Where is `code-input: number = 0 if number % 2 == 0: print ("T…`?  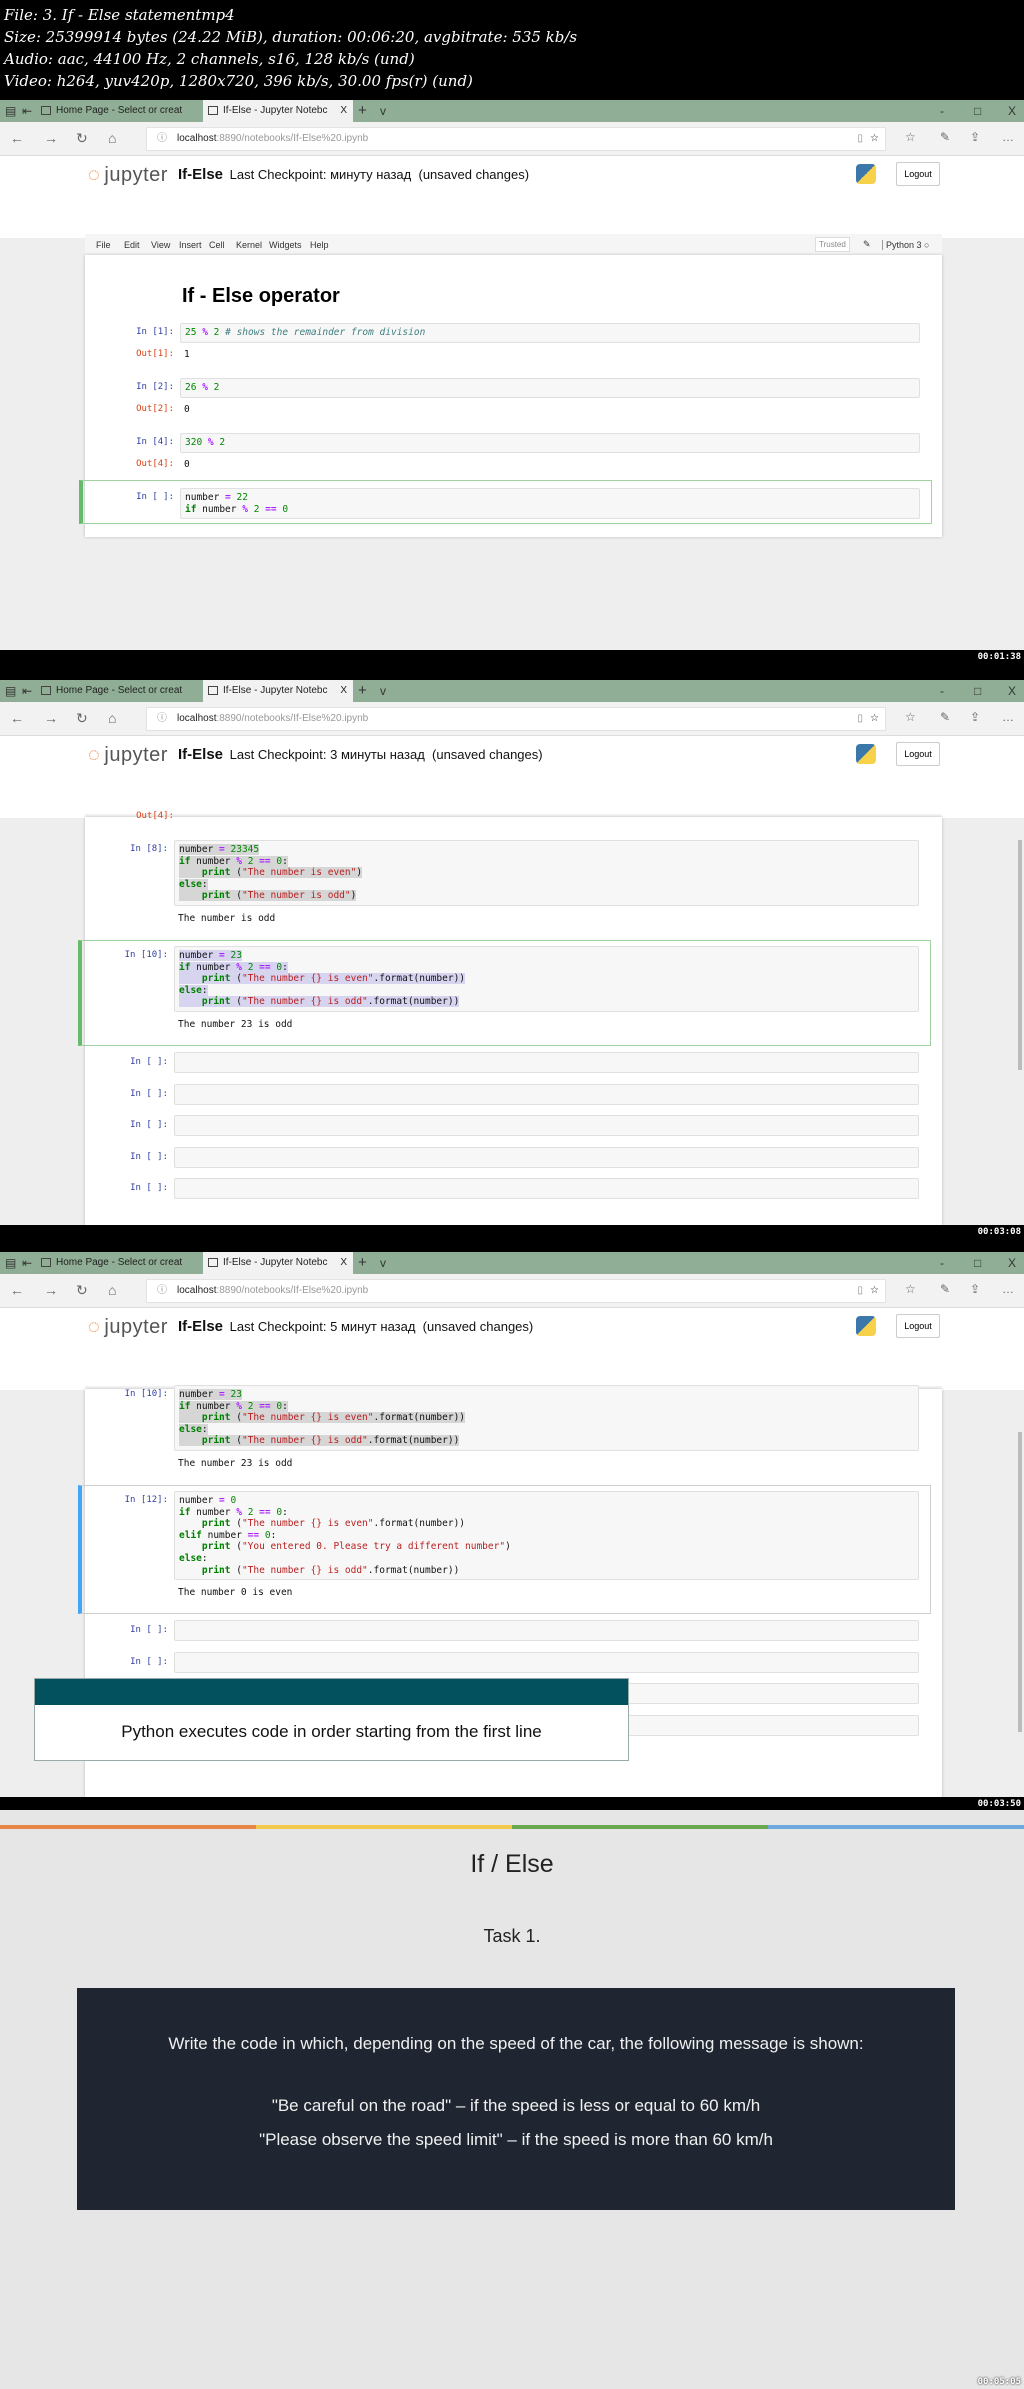 code-input: number = 0 if number % 2 == 0: print ("T… is located at coordinates (546, 1536).